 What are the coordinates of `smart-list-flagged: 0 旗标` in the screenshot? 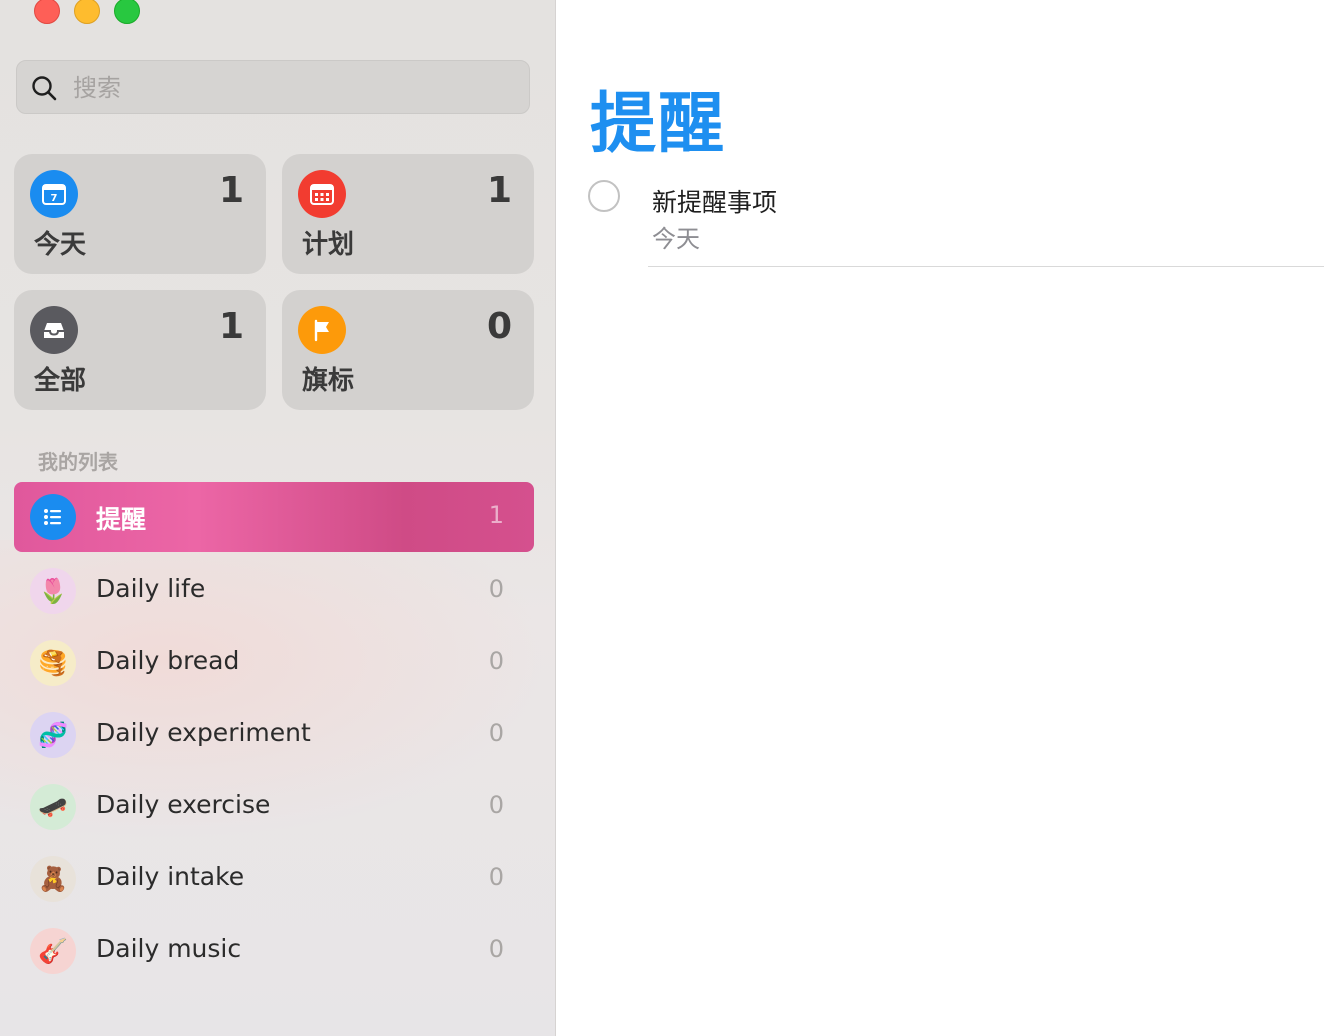 It's located at (408, 350).